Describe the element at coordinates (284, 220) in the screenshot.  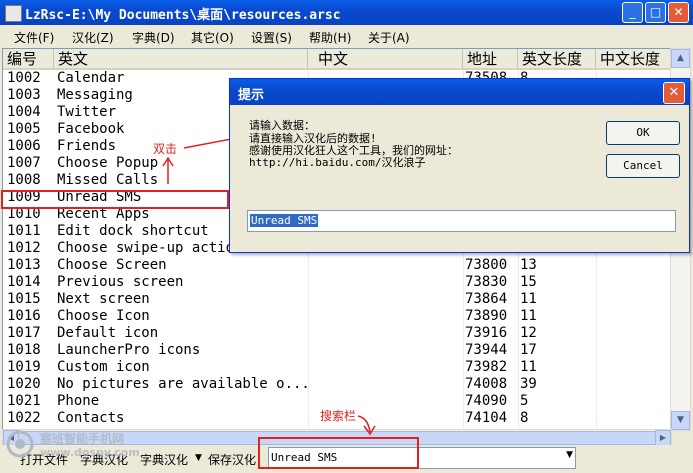
I see `dialog-input-selected-text: Unread SMS` at that location.